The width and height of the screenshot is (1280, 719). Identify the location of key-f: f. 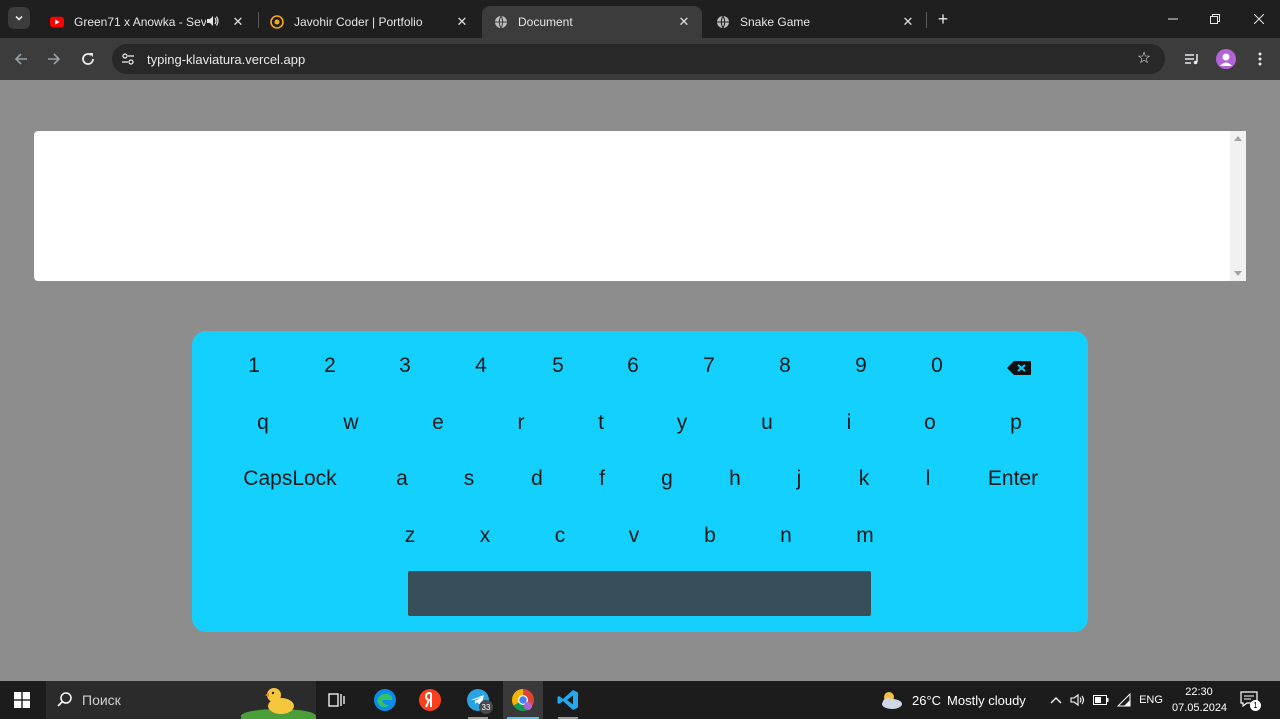
(602, 479).